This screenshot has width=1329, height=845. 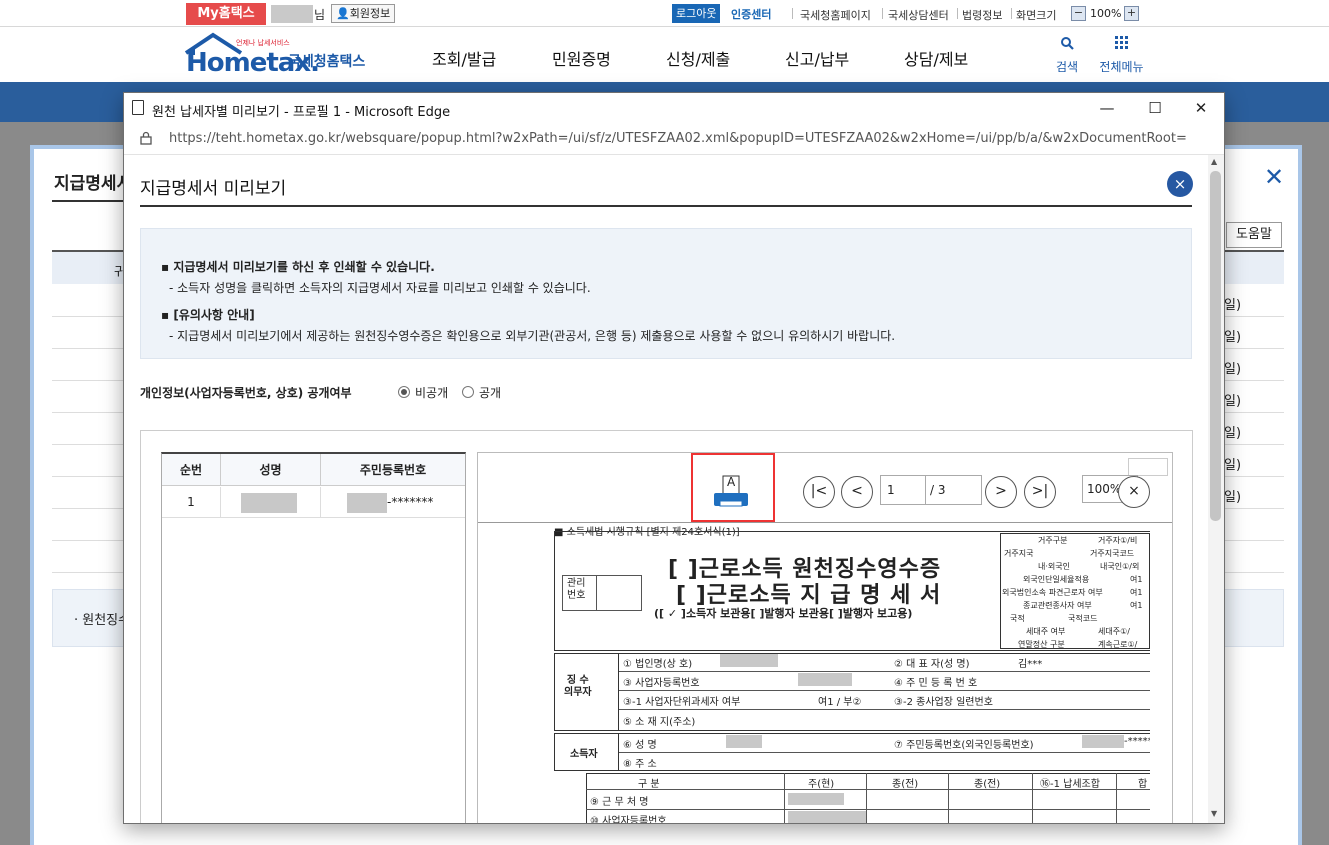 What do you see at coordinates (431, 392) in the screenshot?
I see `radio-private-label: 비공개` at bounding box center [431, 392].